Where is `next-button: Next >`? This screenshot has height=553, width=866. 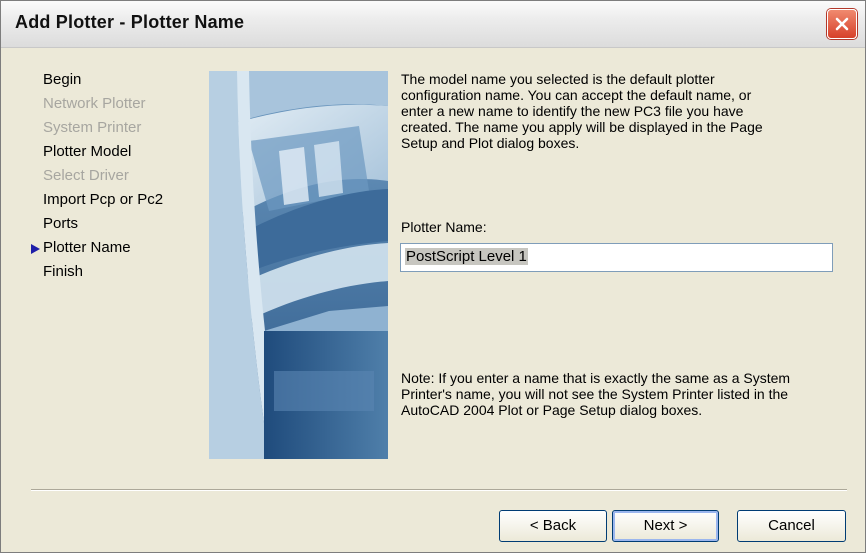
next-button: Next > is located at coordinates (665, 526).